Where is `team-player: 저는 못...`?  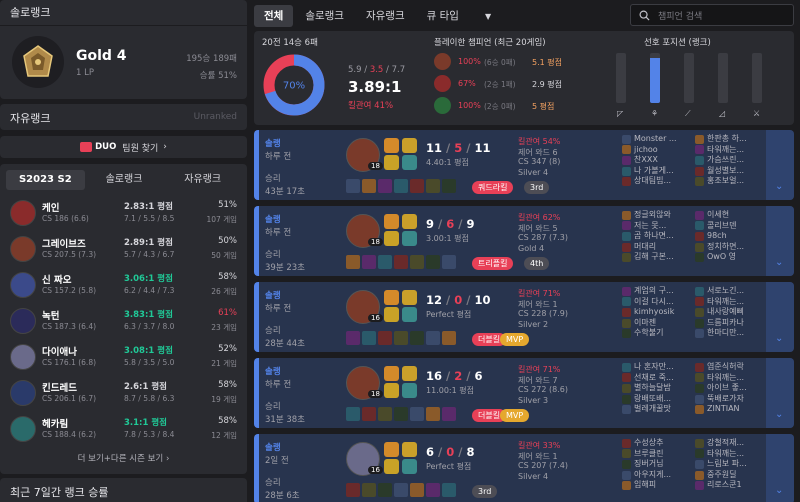 team-player: 저는 못... is located at coordinates (657, 226).